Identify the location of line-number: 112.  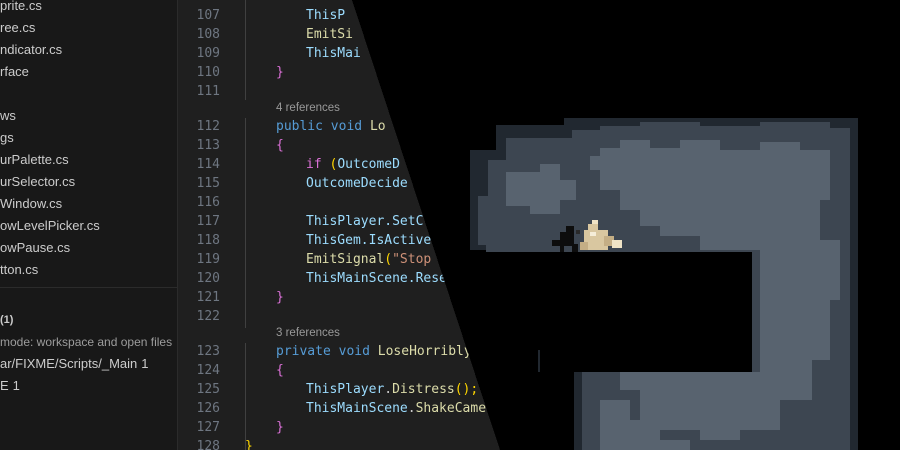
(208, 126).